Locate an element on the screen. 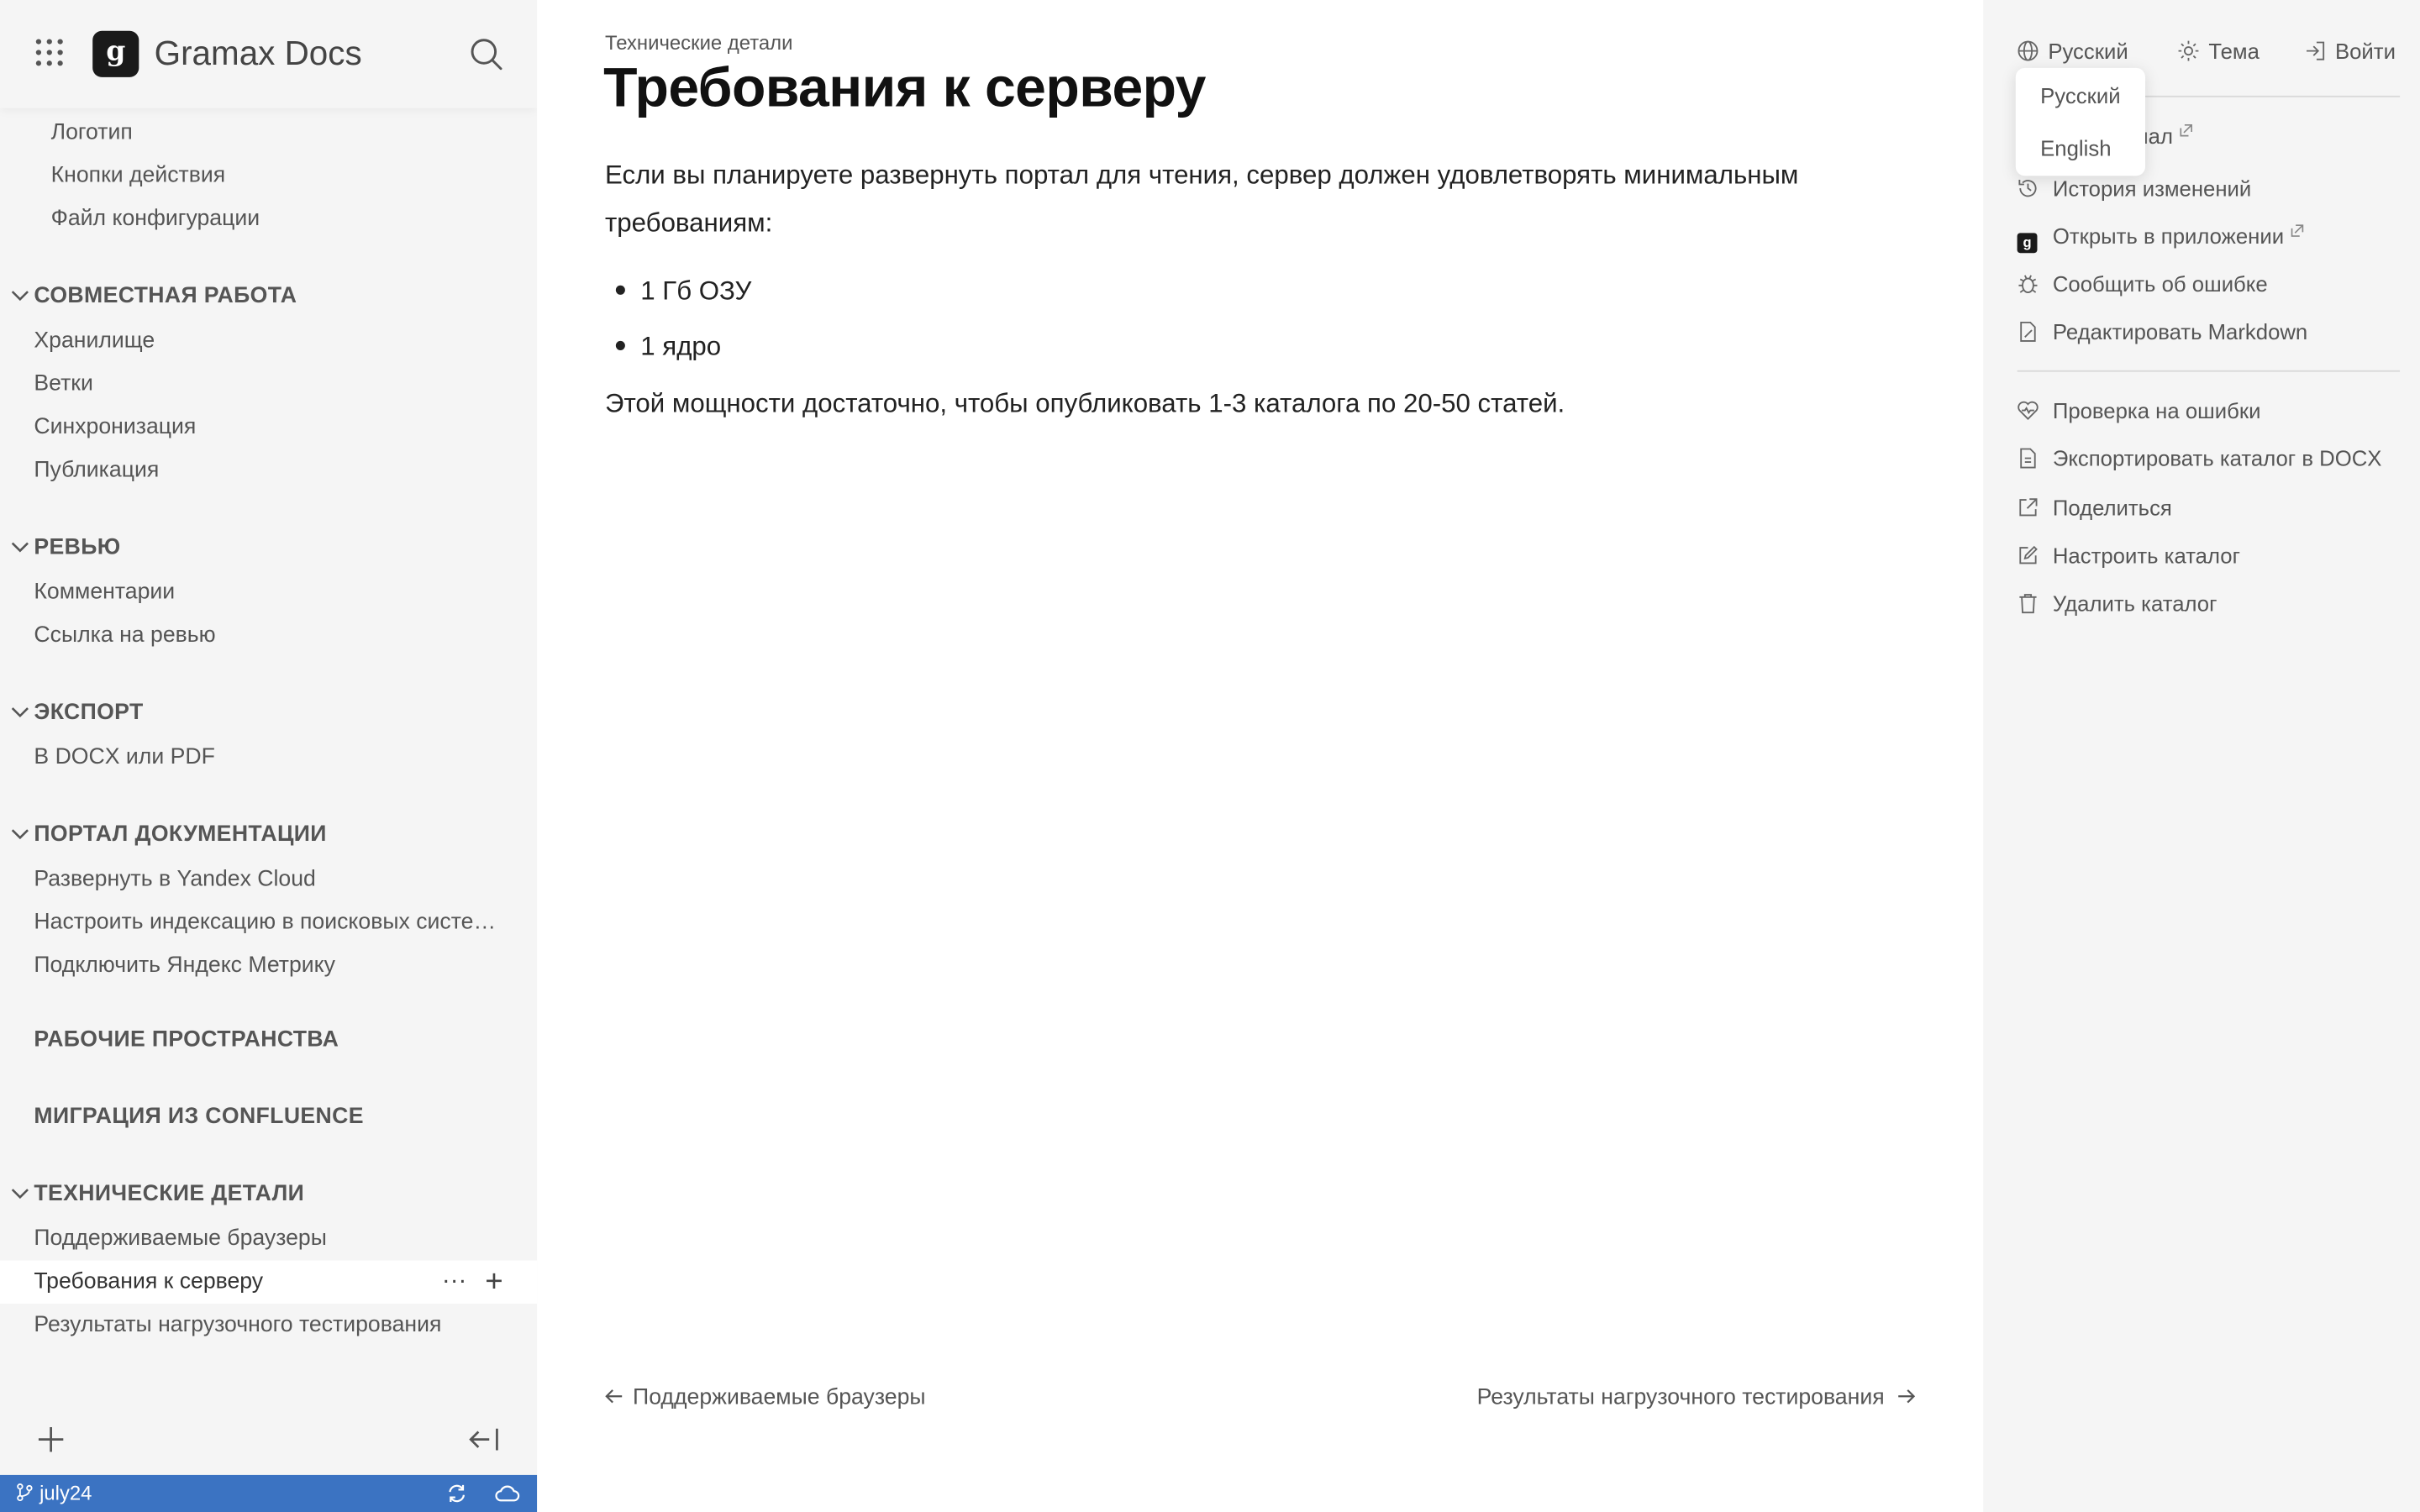 The height and width of the screenshot is (1512, 2420). globe-icon is located at coordinates (2029, 50).